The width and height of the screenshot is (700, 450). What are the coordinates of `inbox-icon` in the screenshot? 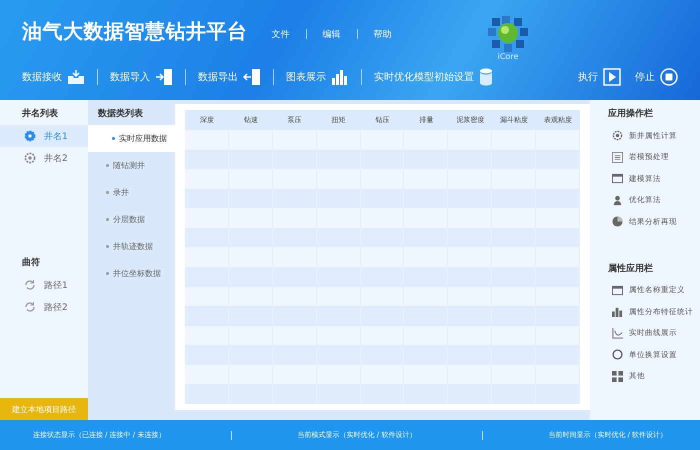 It's located at (76, 77).